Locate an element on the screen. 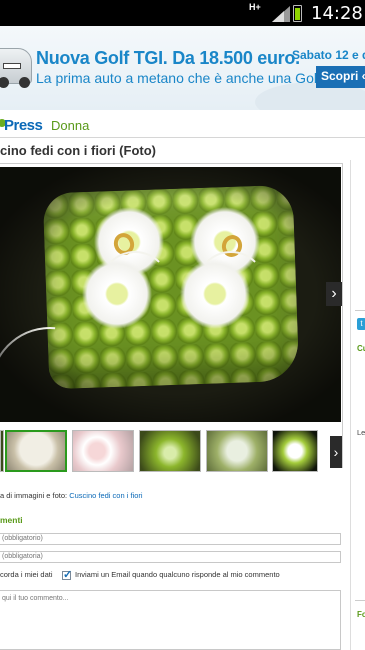  email-field: (obbligatoria) is located at coordinates (170, 557).